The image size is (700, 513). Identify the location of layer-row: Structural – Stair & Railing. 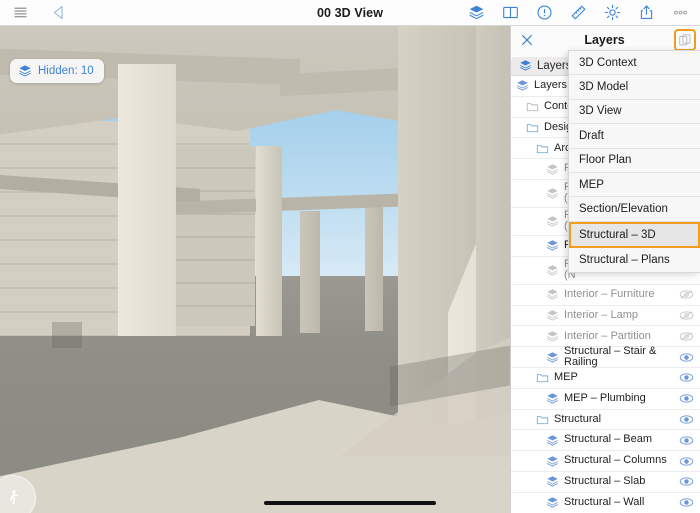
(605, 357).